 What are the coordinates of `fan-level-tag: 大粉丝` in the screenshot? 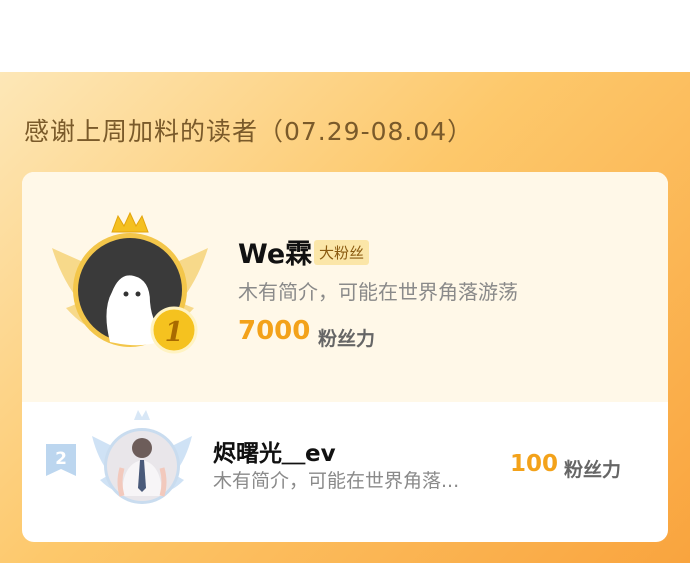 It's located at (342, 252).